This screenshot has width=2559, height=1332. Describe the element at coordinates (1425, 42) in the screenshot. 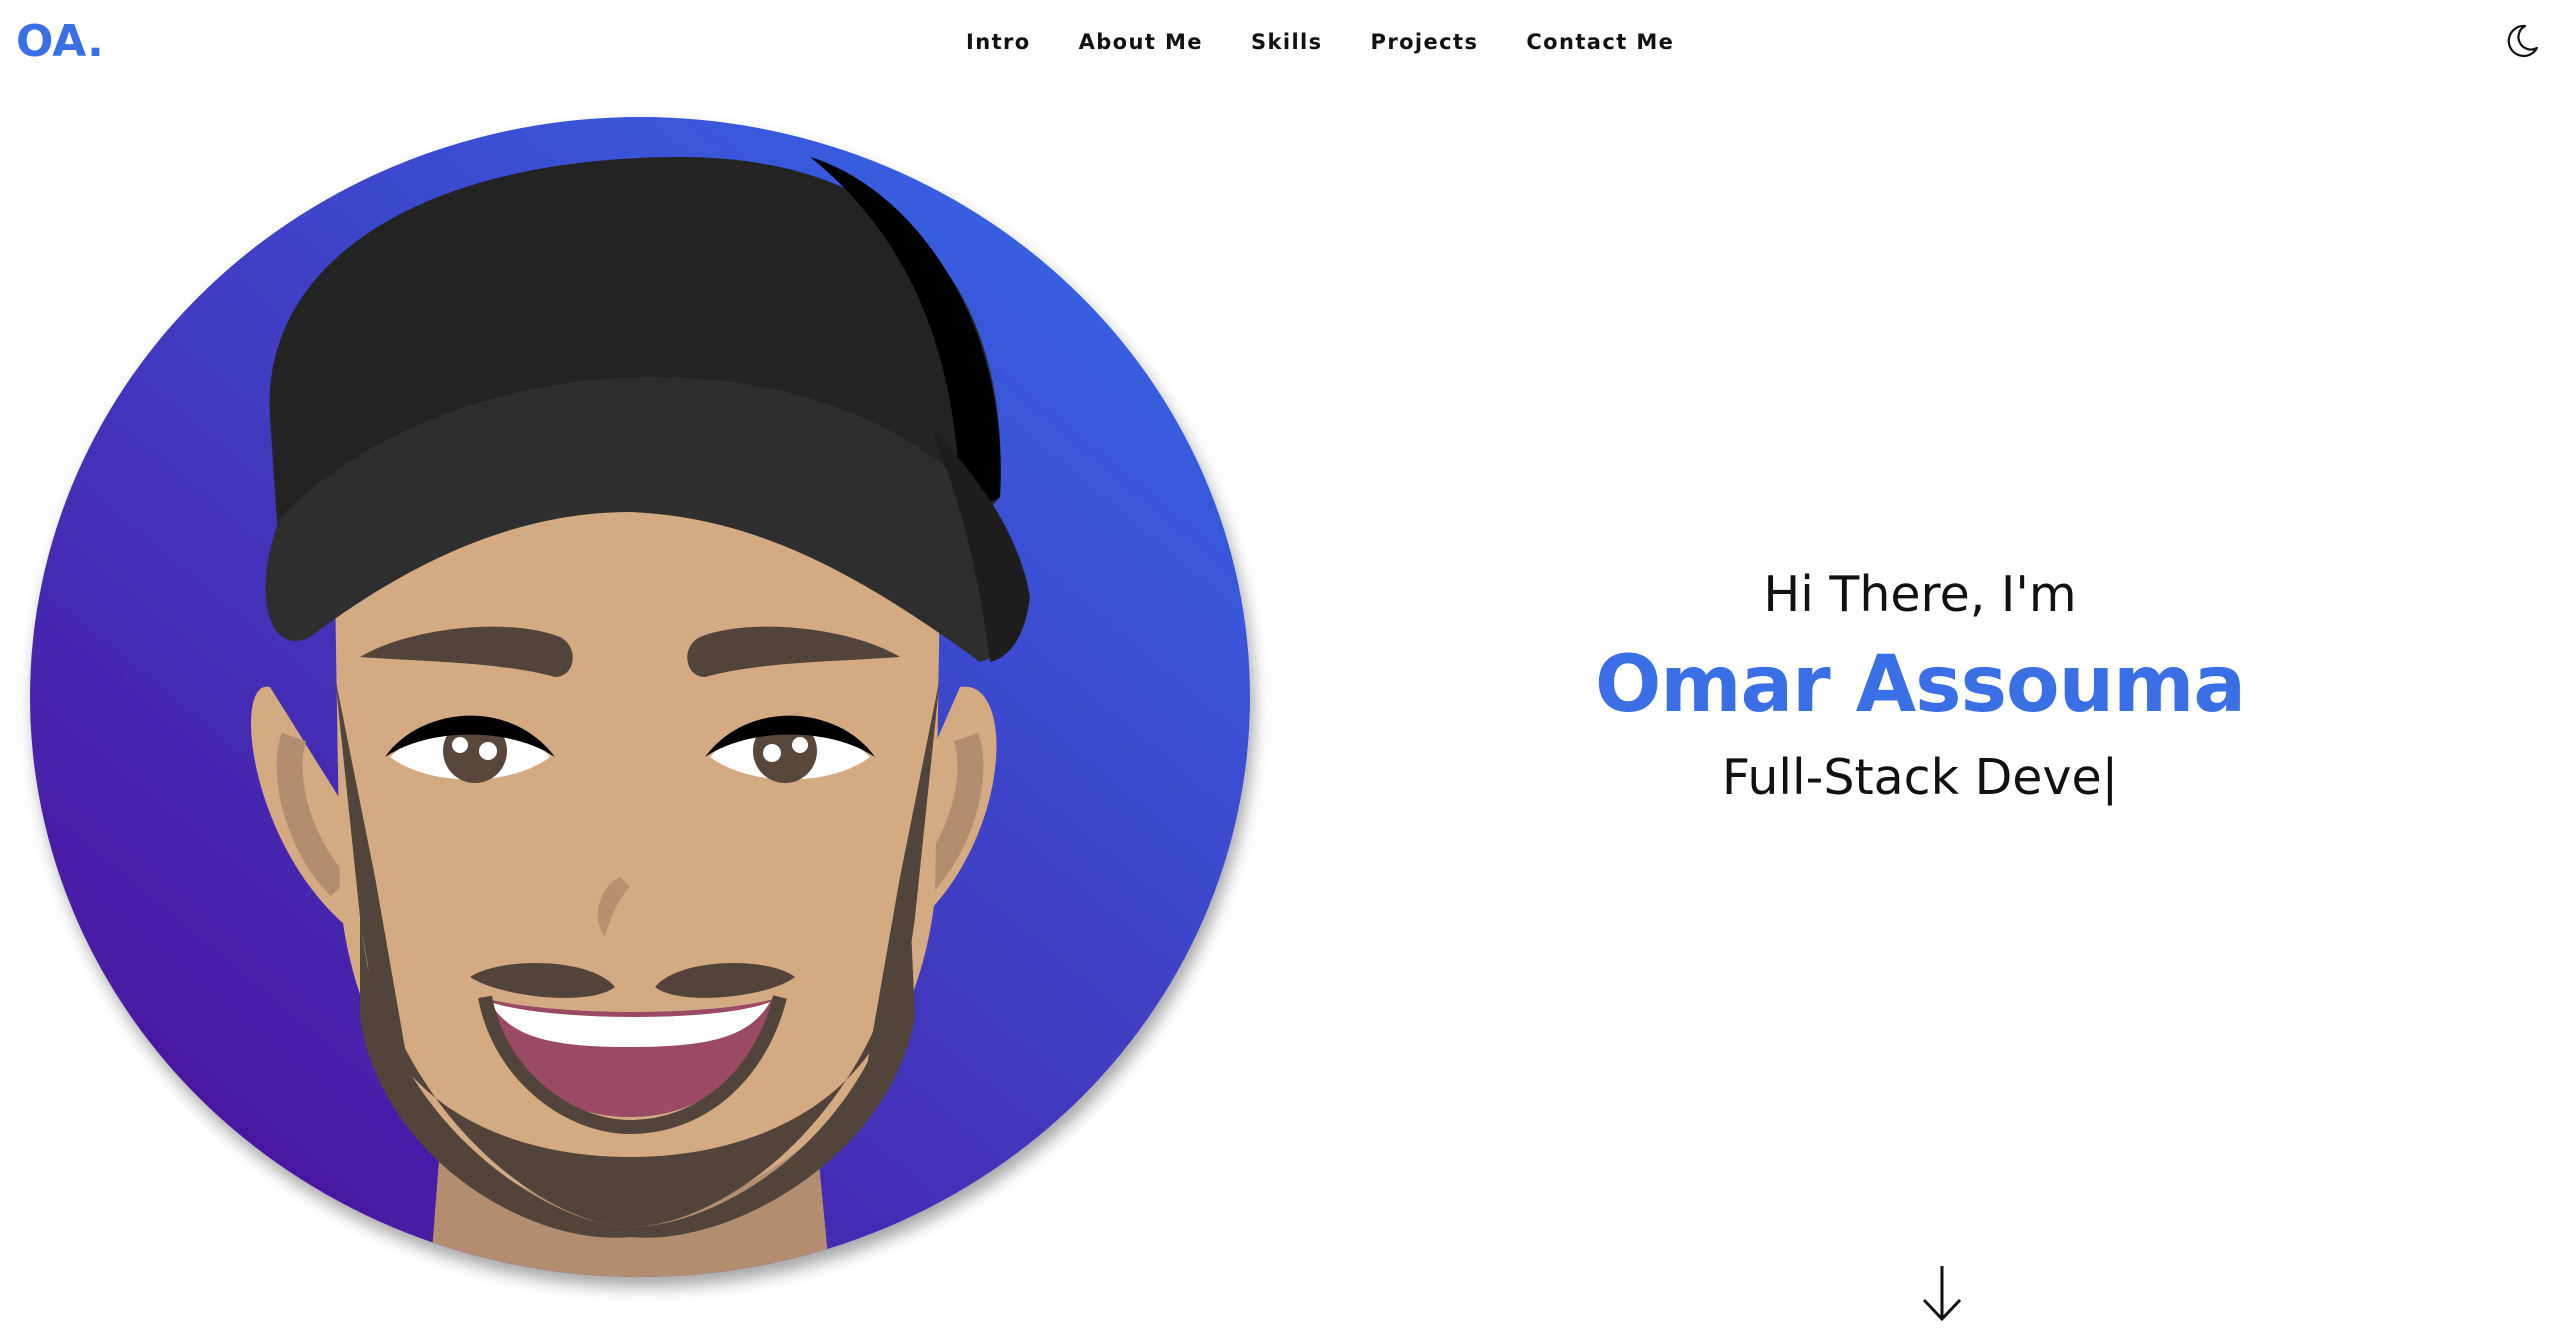

I see `nav-item-projects: Projects` at that location.